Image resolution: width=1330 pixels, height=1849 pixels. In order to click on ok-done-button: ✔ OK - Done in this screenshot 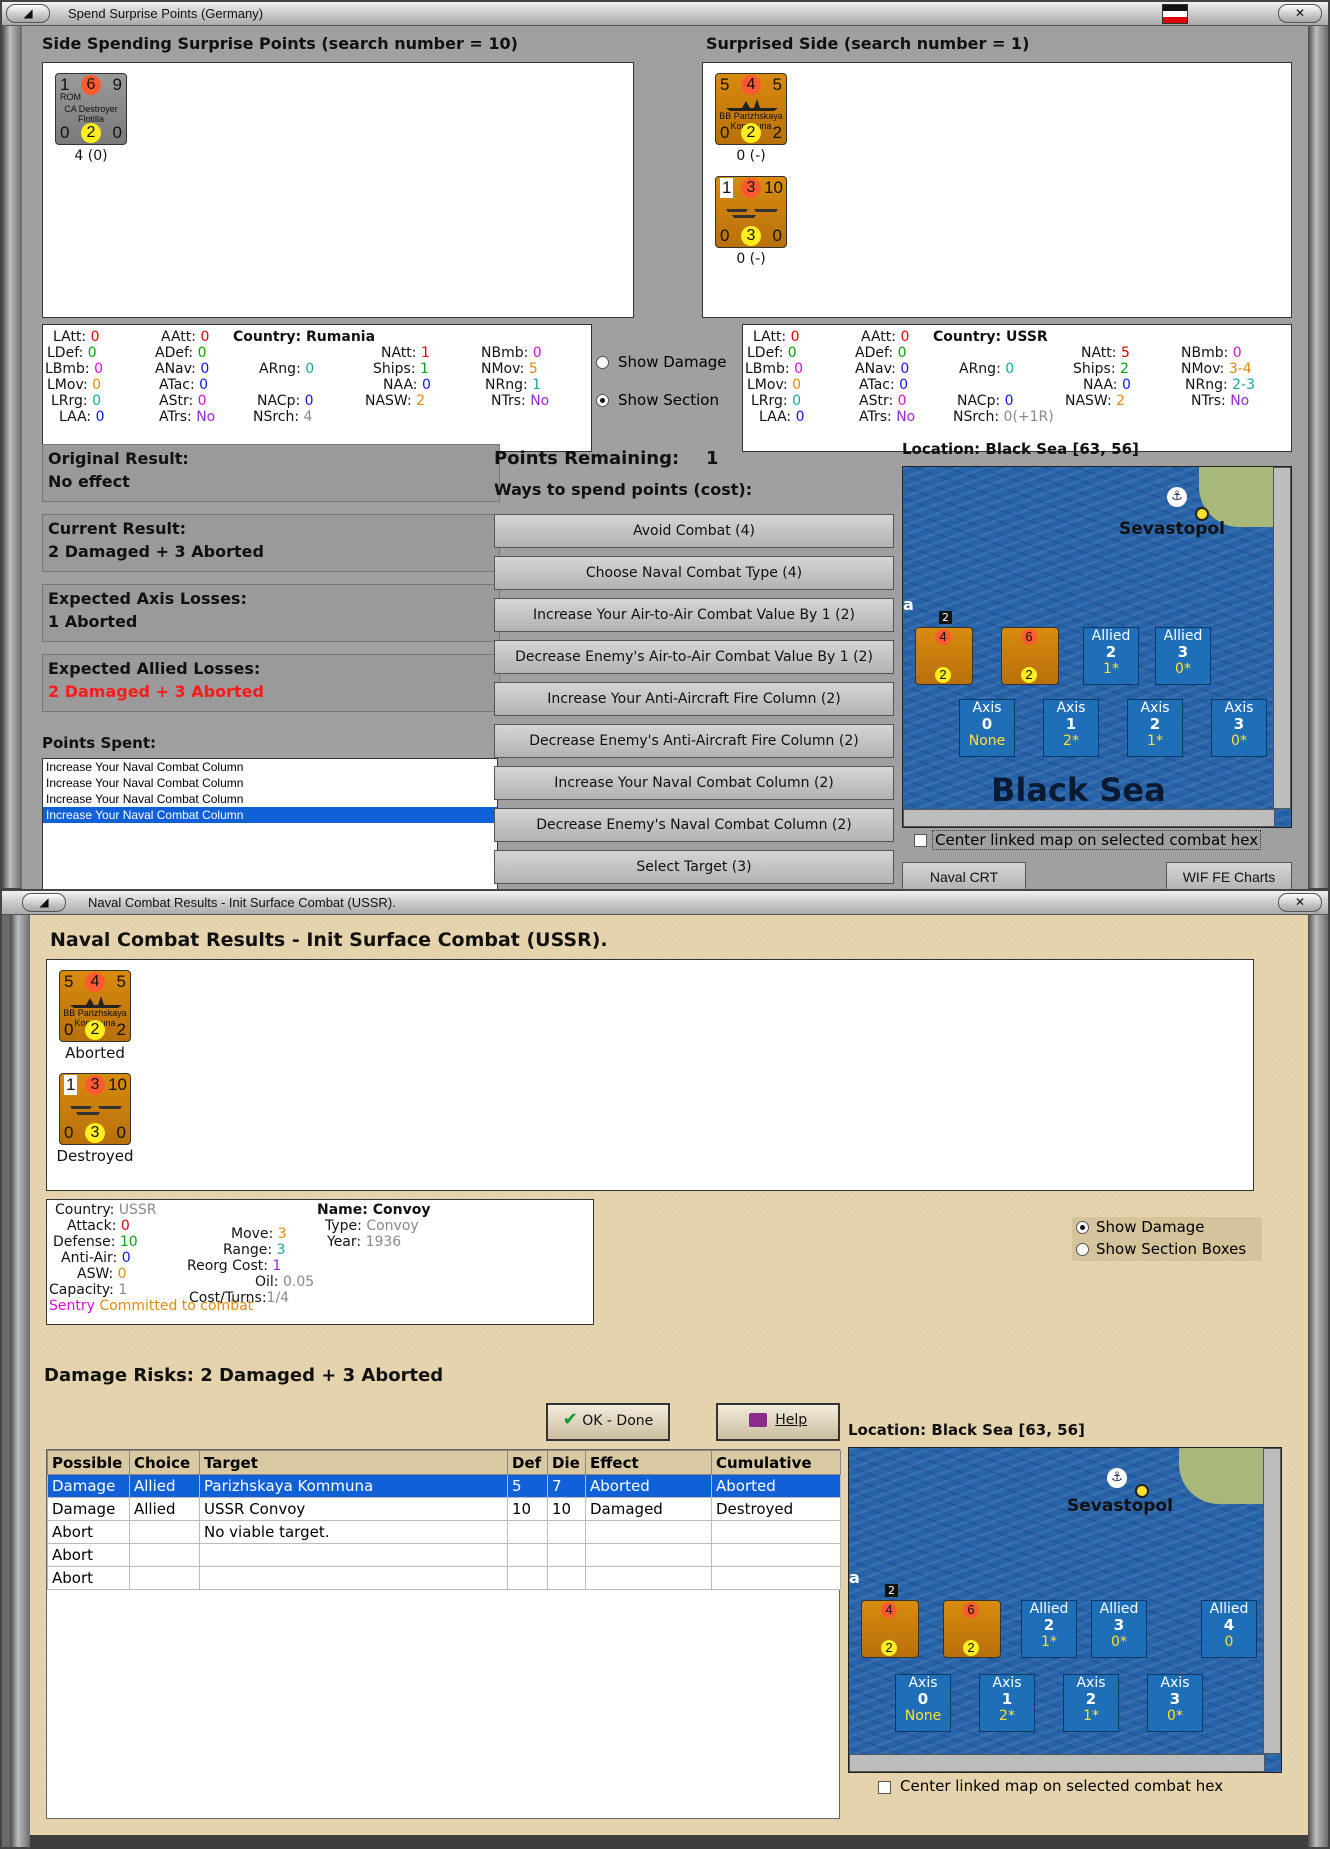, I will do `click(608, 1422)`.